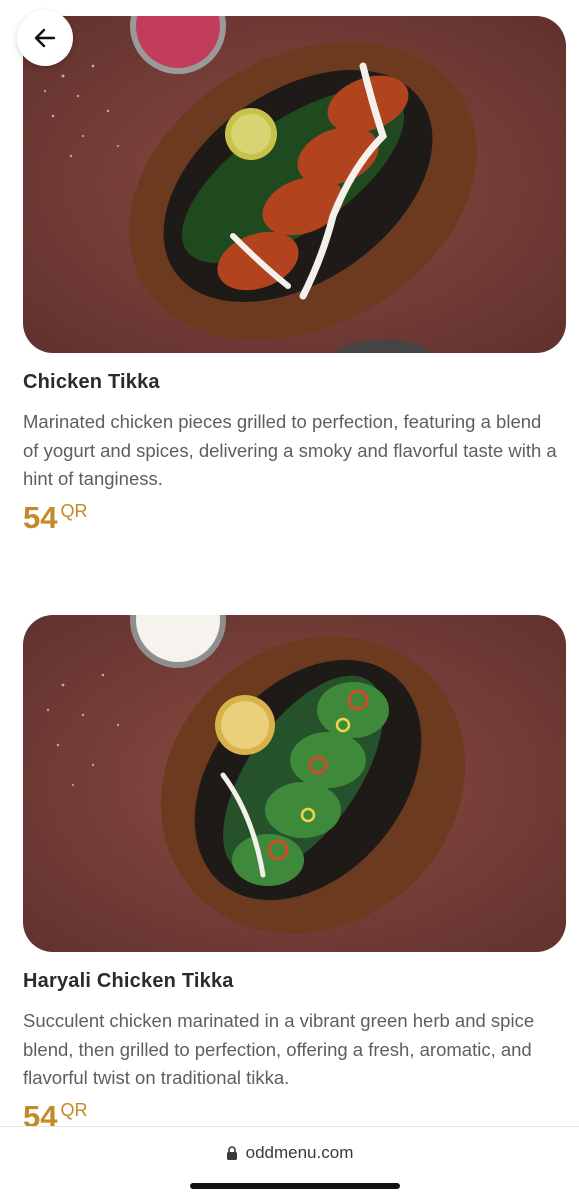  I want to click on item-title: Haryali Chicken Tikka, so click(128, 981).